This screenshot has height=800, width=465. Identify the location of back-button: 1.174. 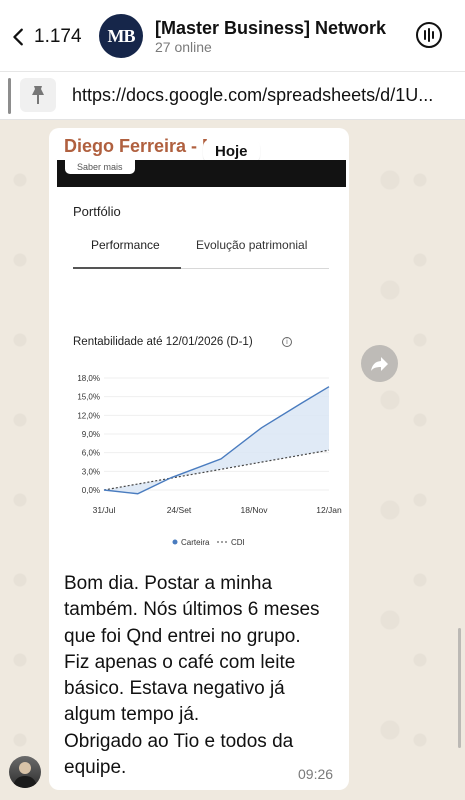
(45, 37).